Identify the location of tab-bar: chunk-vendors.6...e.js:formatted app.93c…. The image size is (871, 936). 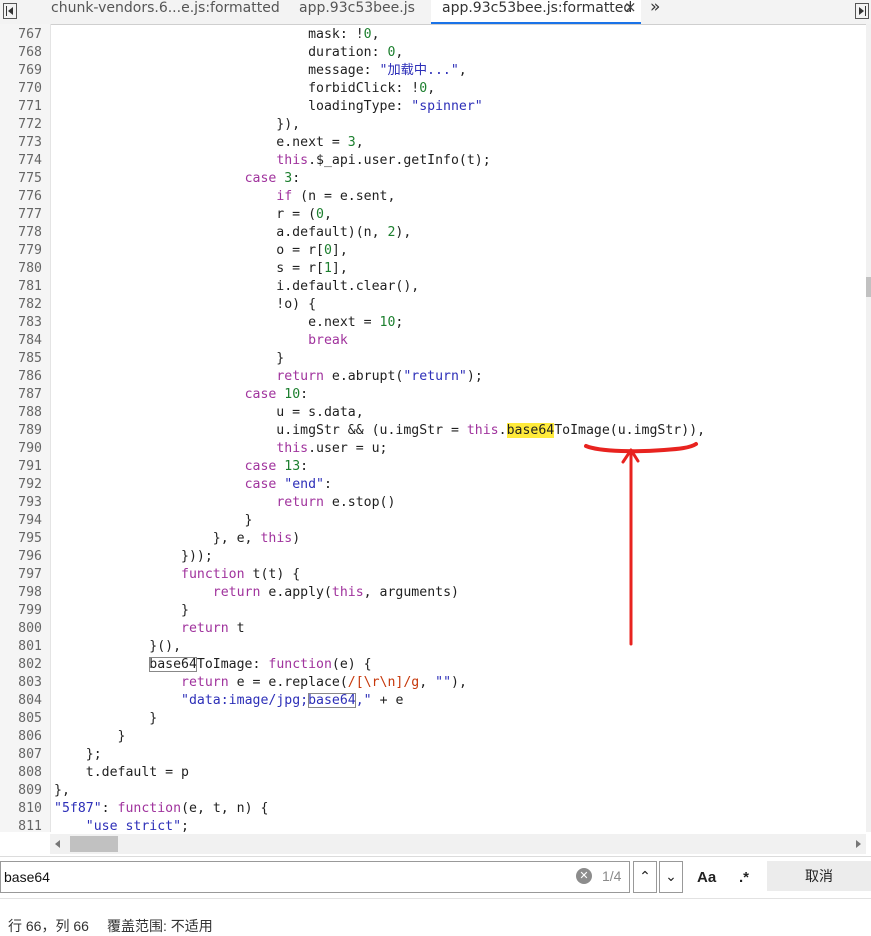
(435, 12).